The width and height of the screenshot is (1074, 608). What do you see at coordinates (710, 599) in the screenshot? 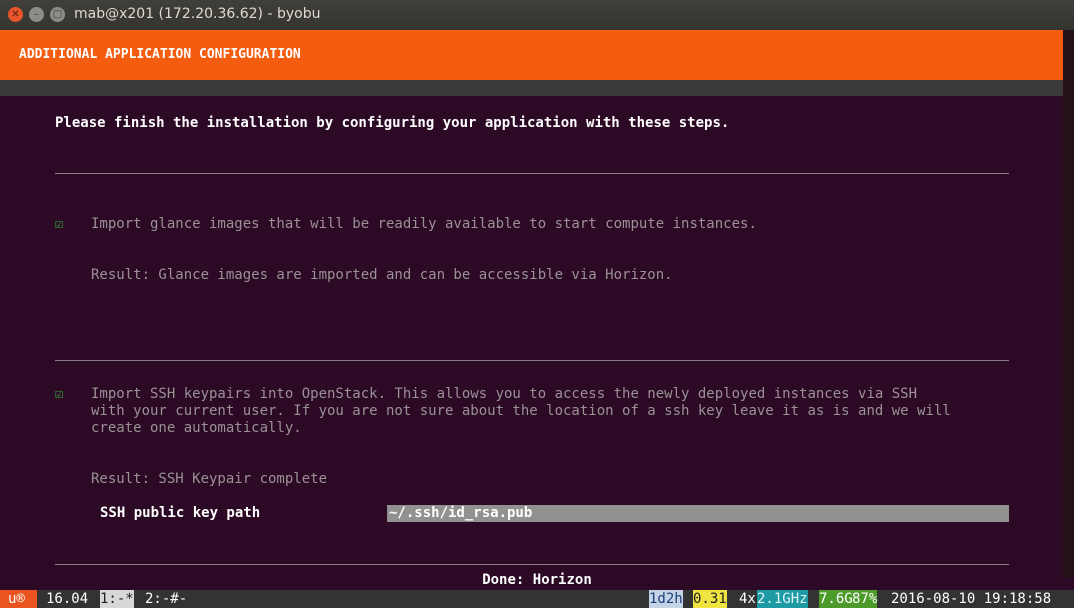
I see `load-average: 0.31` at bounding box center [710, 599].